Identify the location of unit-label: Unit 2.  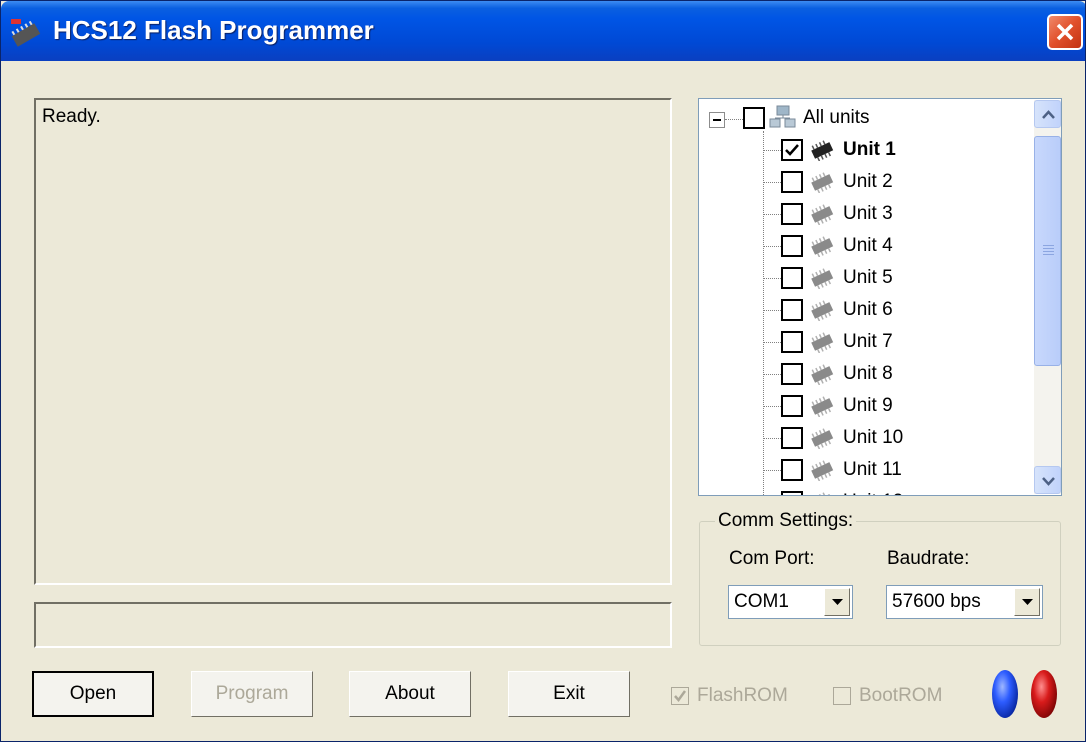
(868, 181).